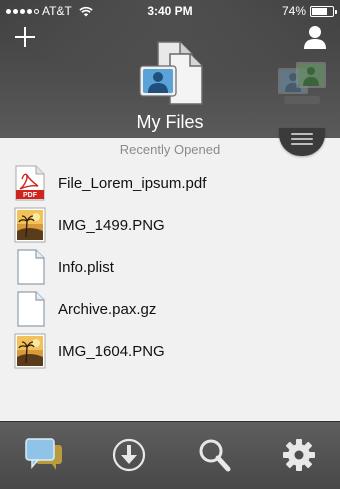 This screenshot has width=340, height=489. I want to click on tab-downloads, so click(129, 455).